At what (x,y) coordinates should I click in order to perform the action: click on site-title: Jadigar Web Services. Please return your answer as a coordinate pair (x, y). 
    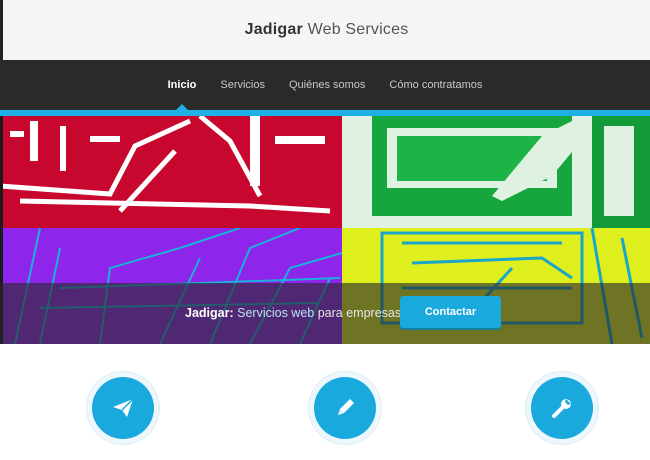
    Looking at the image, I should click on (327, 30).